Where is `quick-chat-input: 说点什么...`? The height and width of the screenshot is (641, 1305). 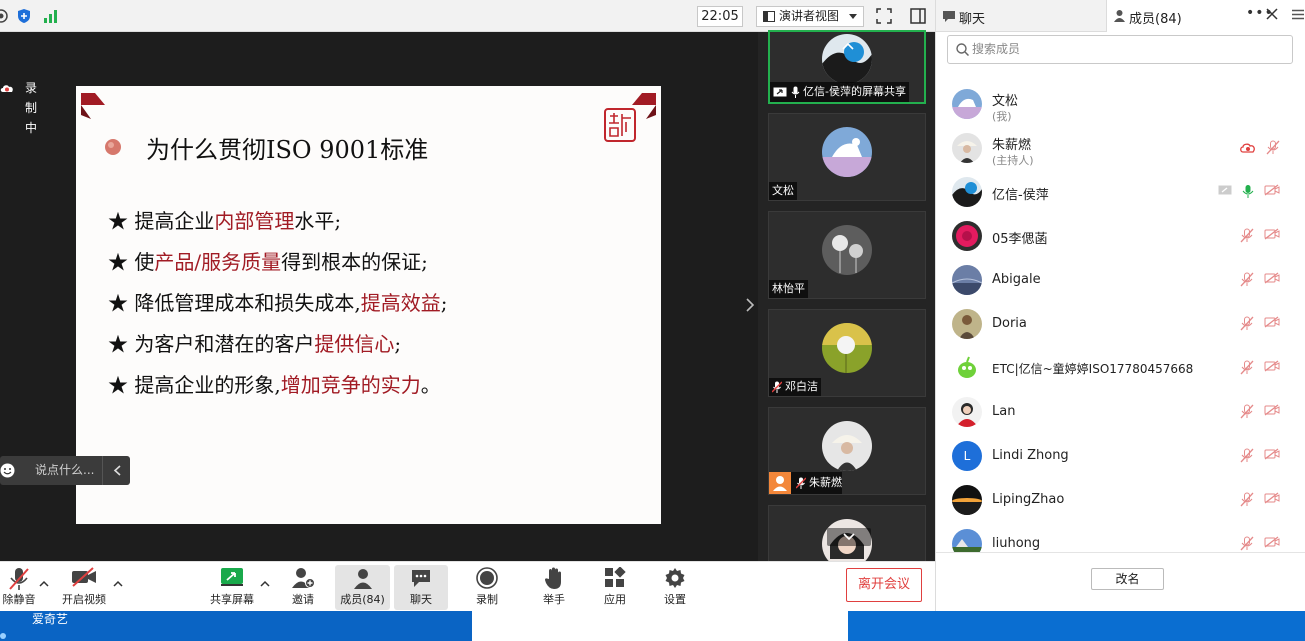
quick-chat-input: 说点什么... is located at coordinates (65, 470).